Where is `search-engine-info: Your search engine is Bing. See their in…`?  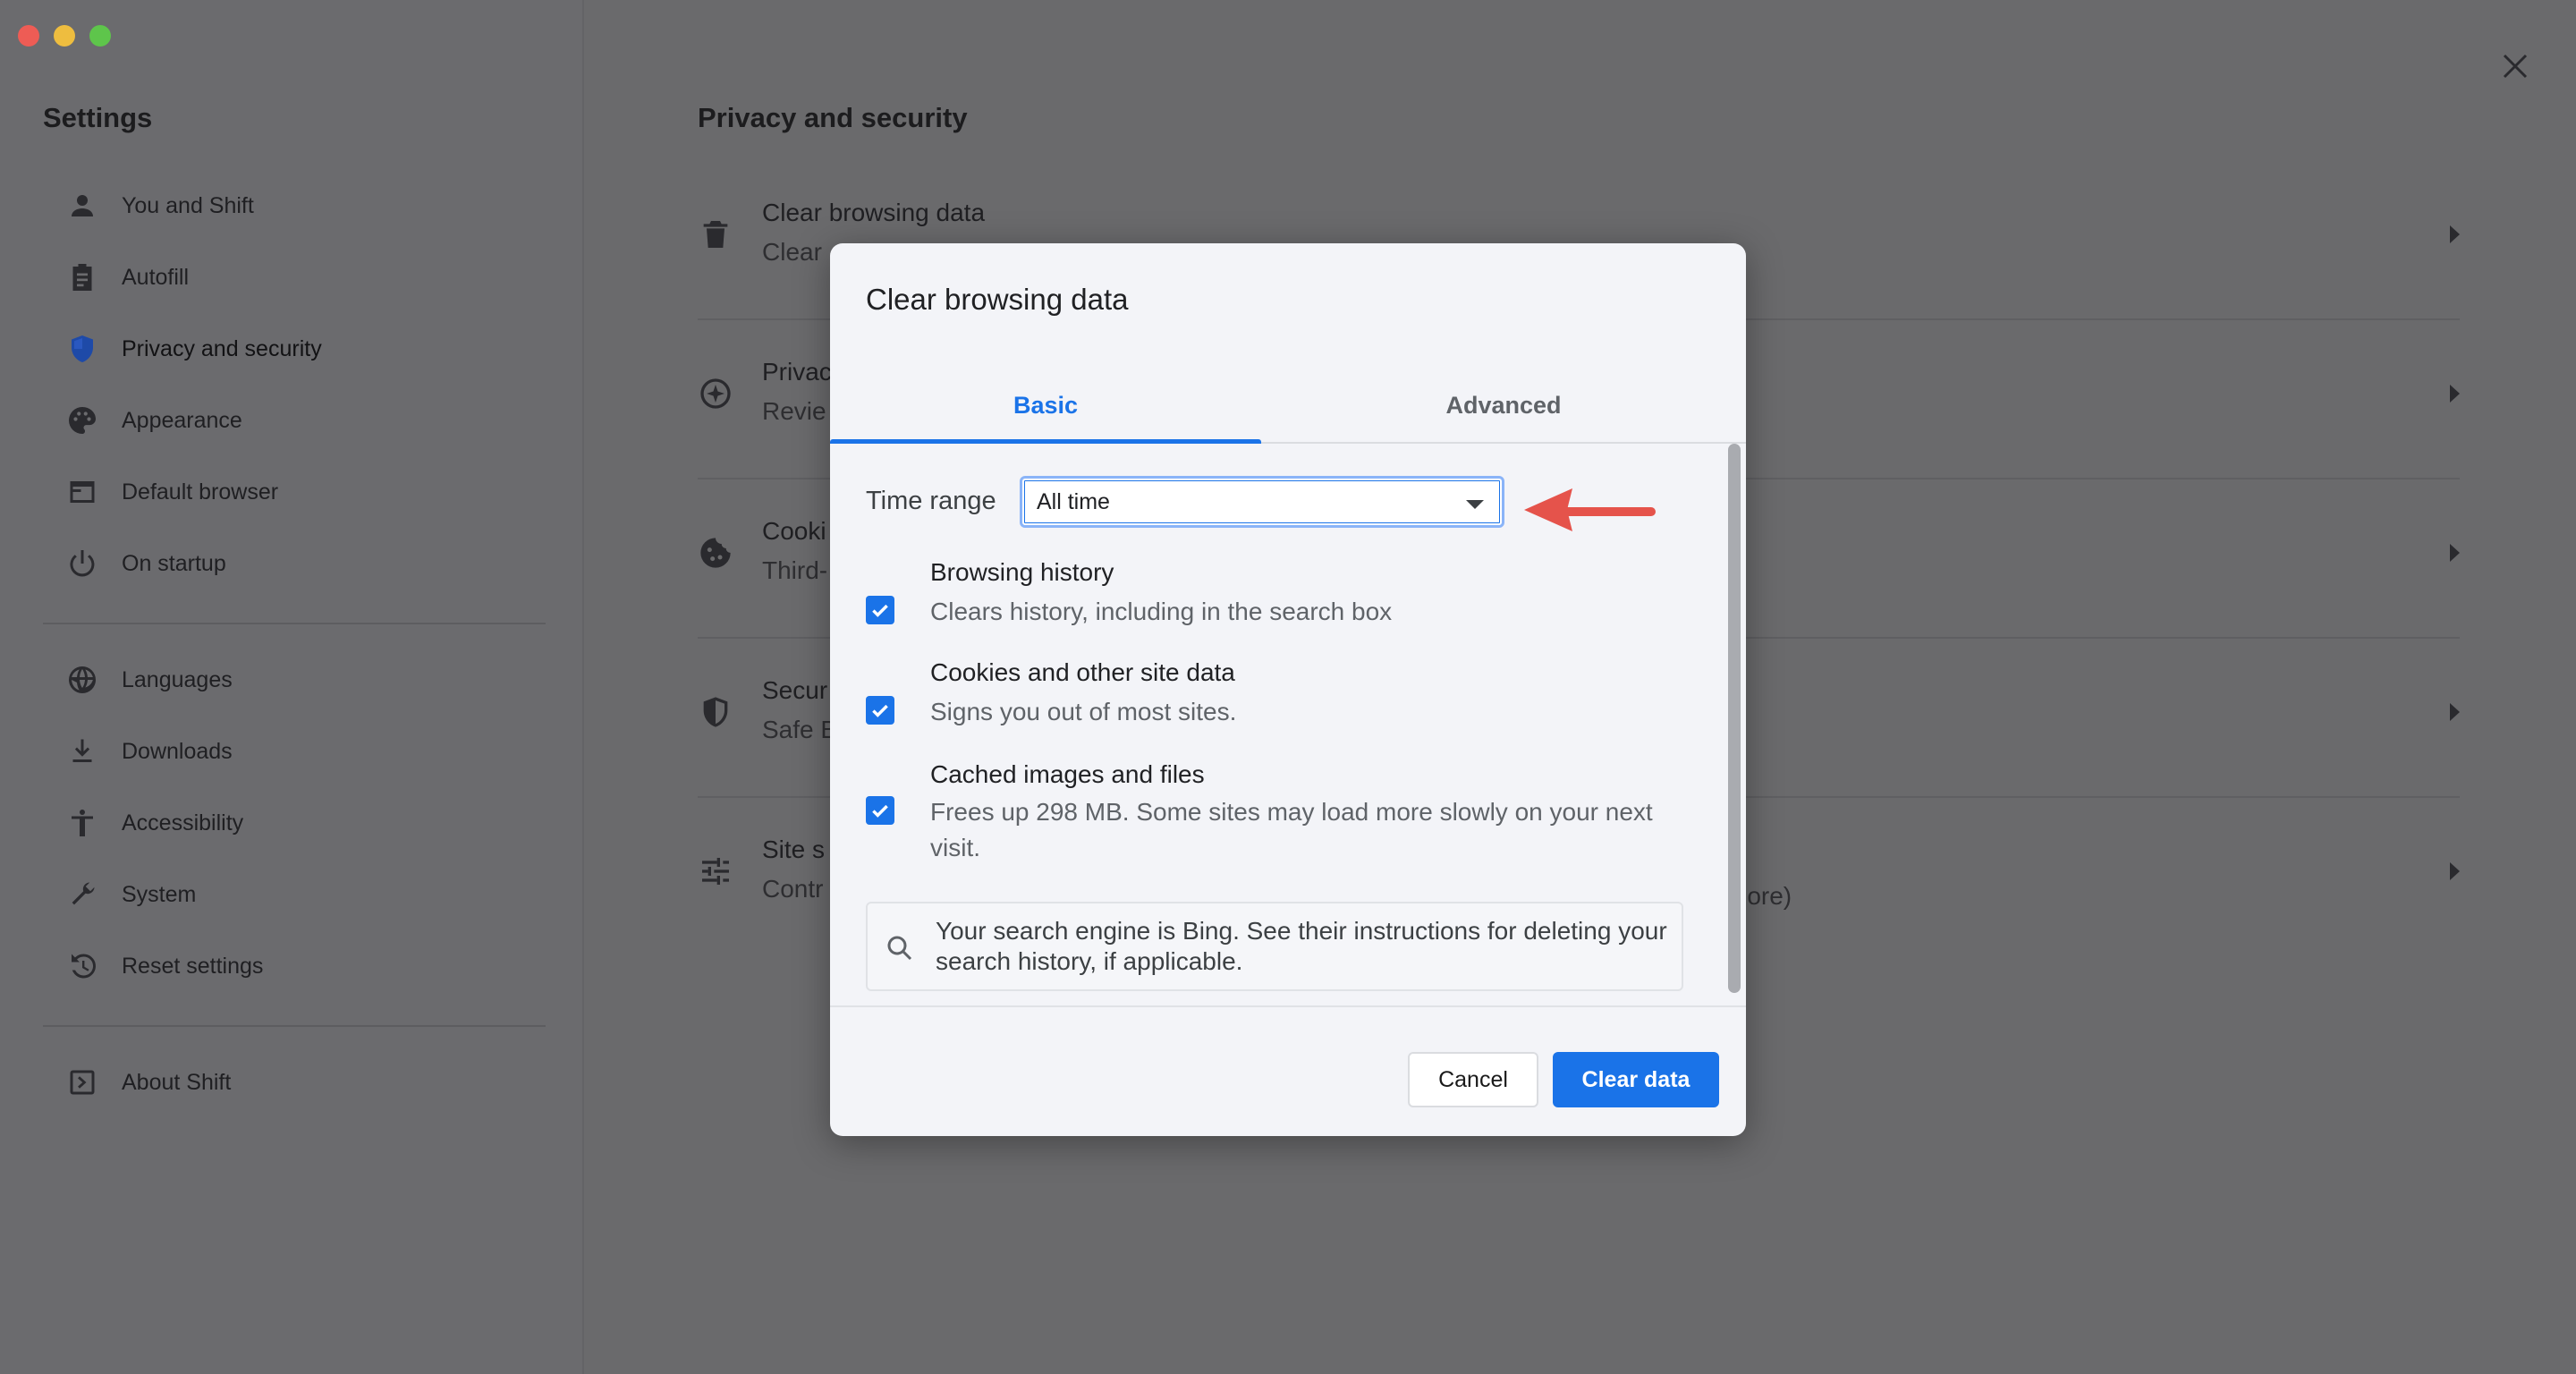
search-engine-info: Your search engine is Bing. See their in… is located at coordinates (1274, 946).